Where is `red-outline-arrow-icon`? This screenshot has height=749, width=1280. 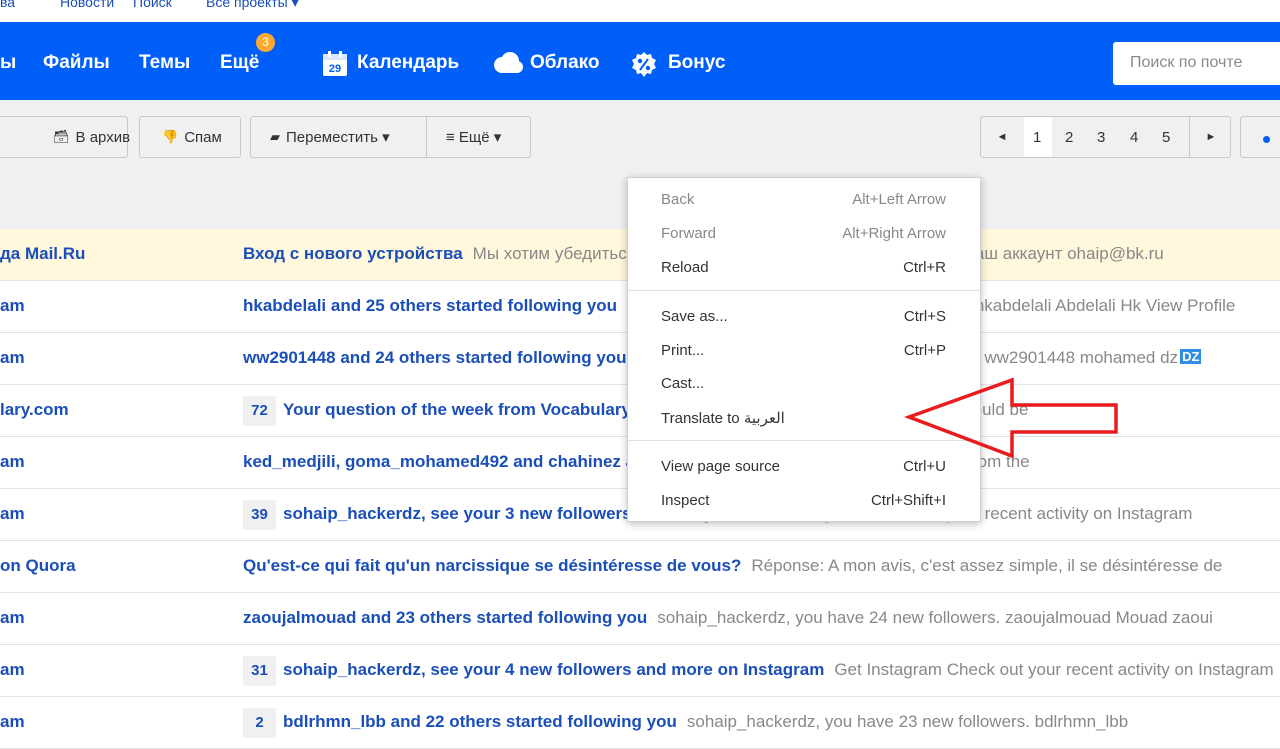 red-outline-arrow-icon is located at coordinates (1010, 418).